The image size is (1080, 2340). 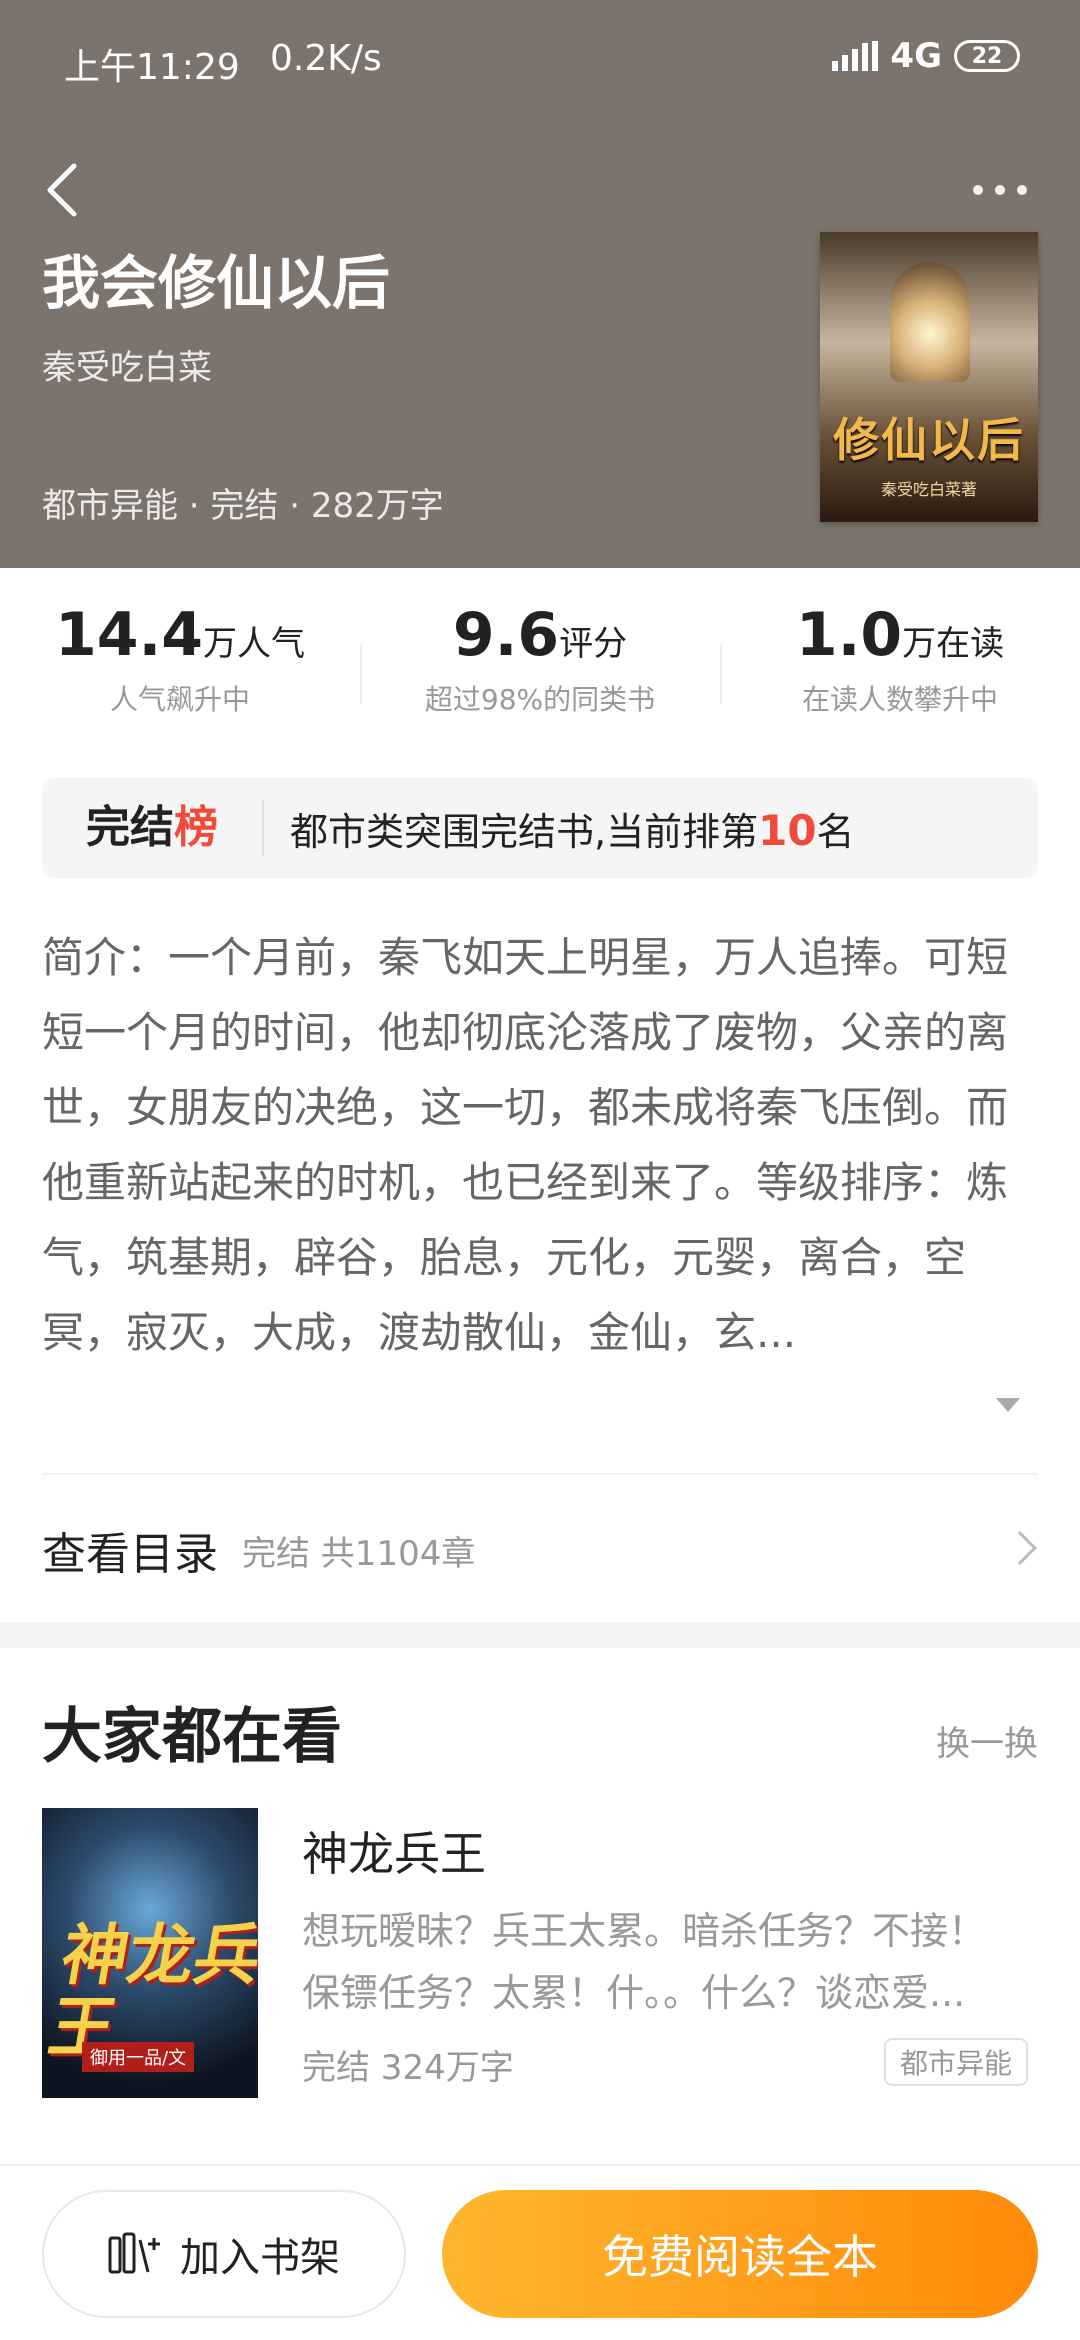 What do you see at coordinates (135, 2254) in the screenshot?
I see `bookshelf-icon` at bounding box center [135, 2254].